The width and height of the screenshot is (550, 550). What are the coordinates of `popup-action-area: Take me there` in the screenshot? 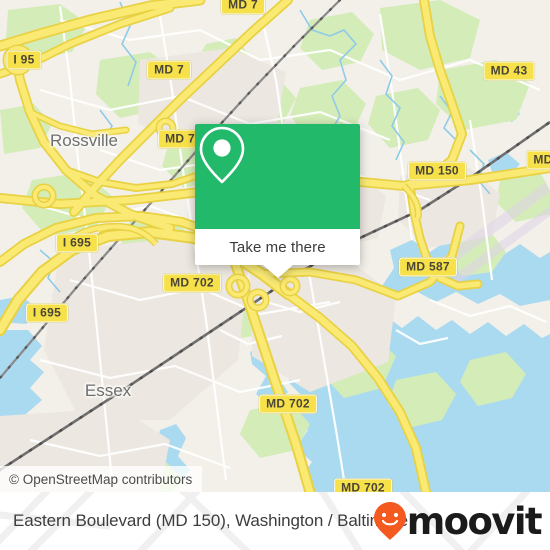 It's located at (277, 253).